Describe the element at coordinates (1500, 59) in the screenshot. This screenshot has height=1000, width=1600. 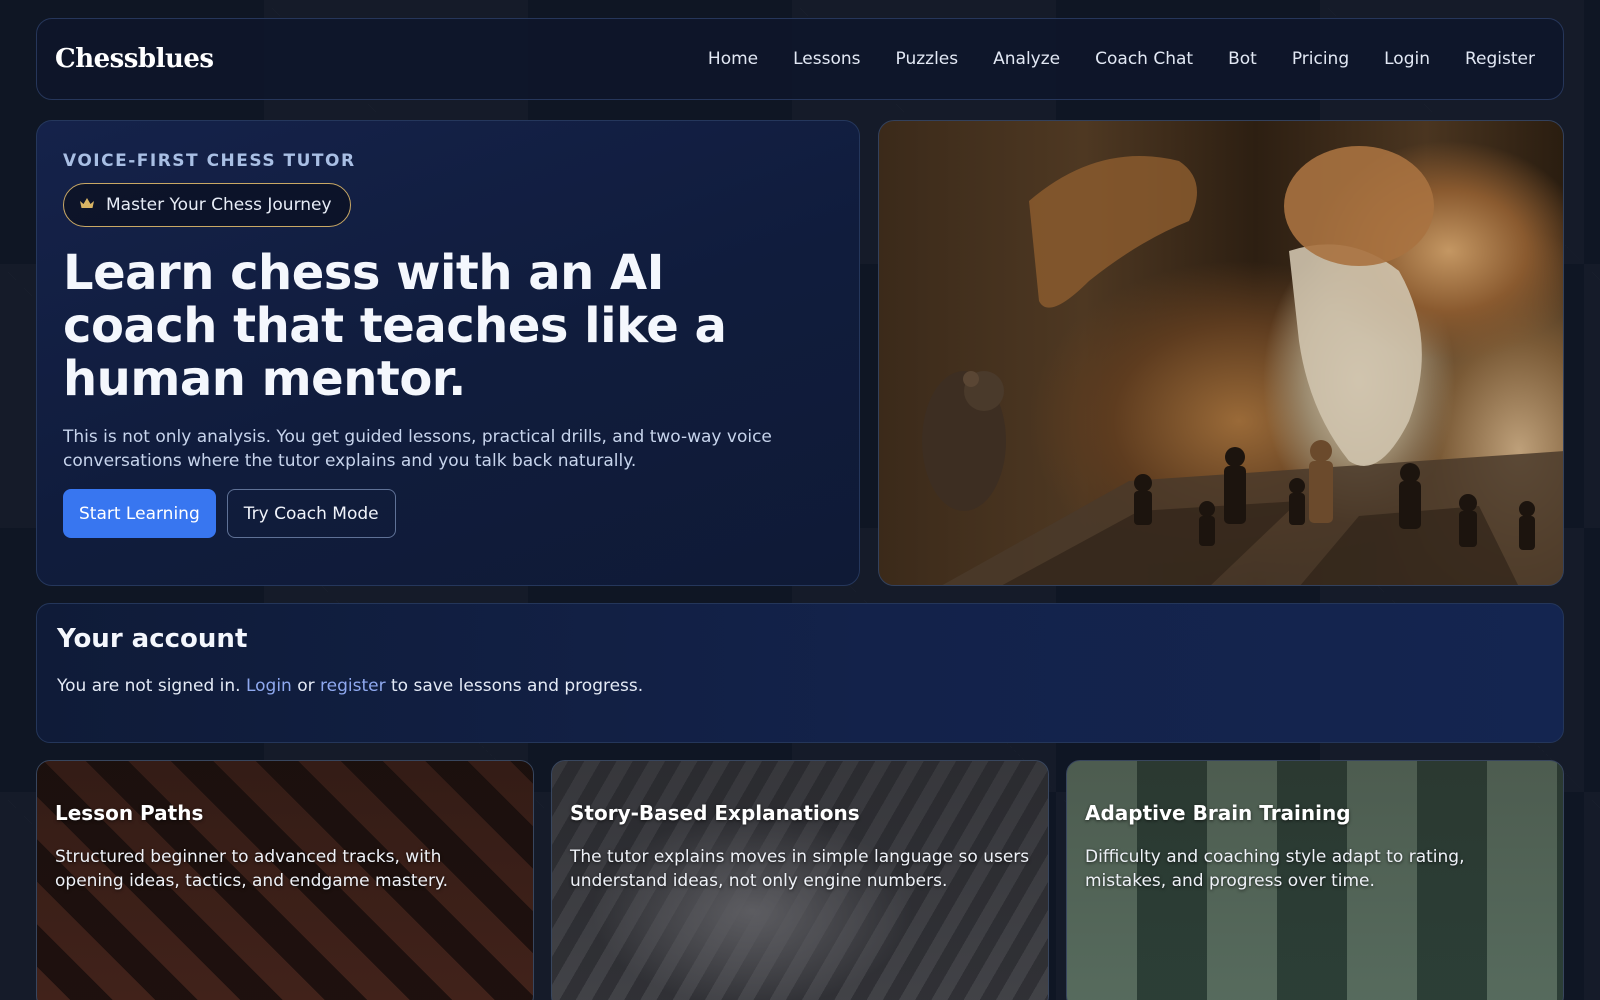
I see `nav-register: Register` at that location.